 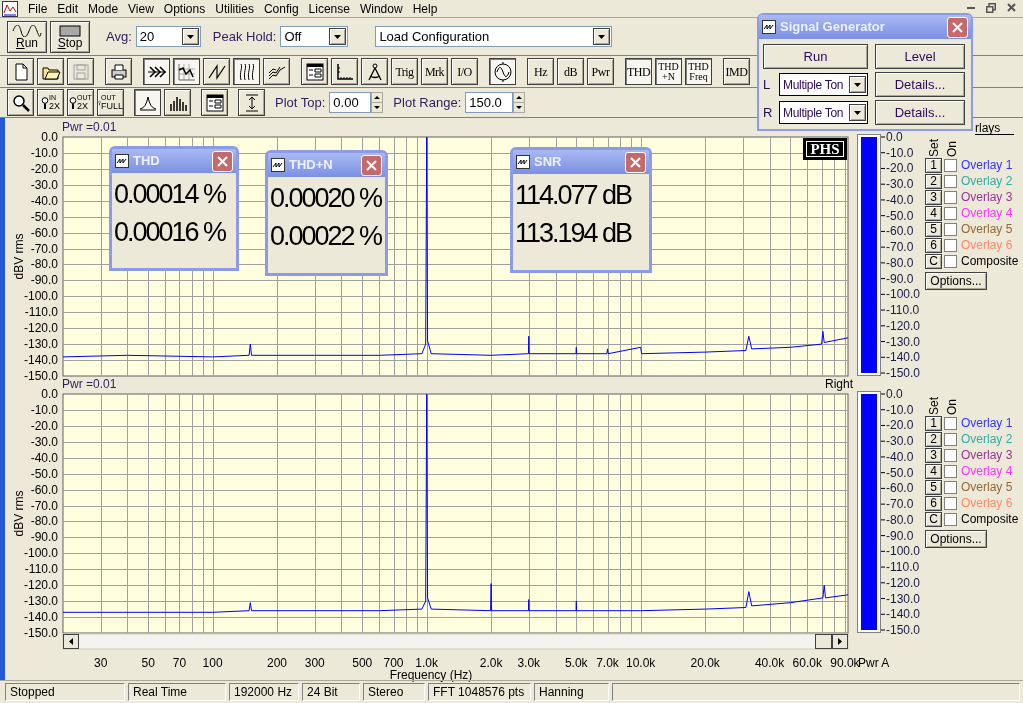 I want to click on toolbar-button: Pwr, so click(x=600, y=71).